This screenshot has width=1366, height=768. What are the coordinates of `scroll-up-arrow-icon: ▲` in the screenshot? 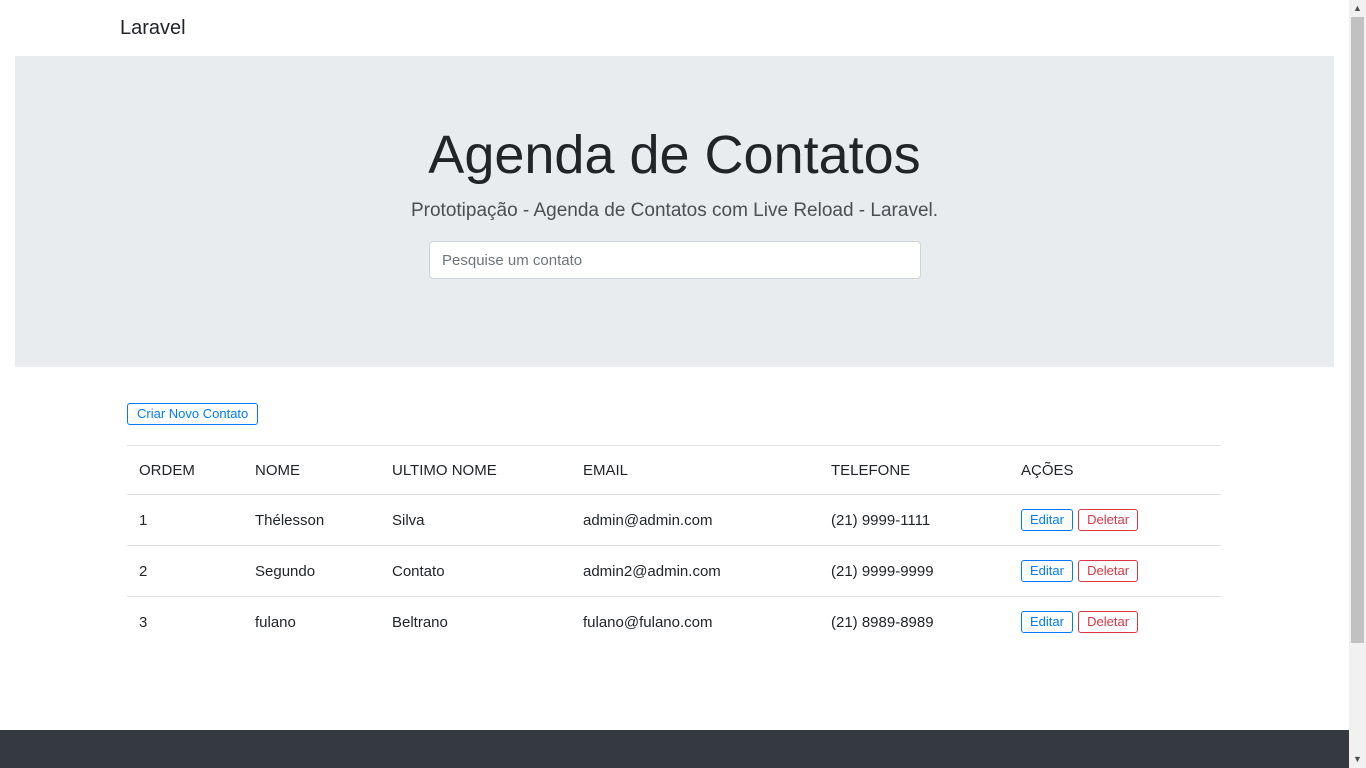 It's located at (1357, 8).